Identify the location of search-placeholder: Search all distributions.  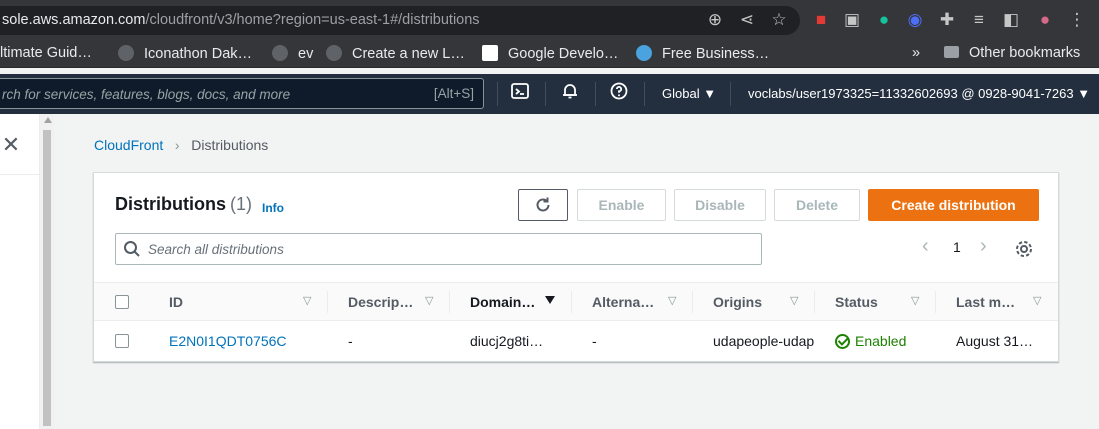
(216, 249).